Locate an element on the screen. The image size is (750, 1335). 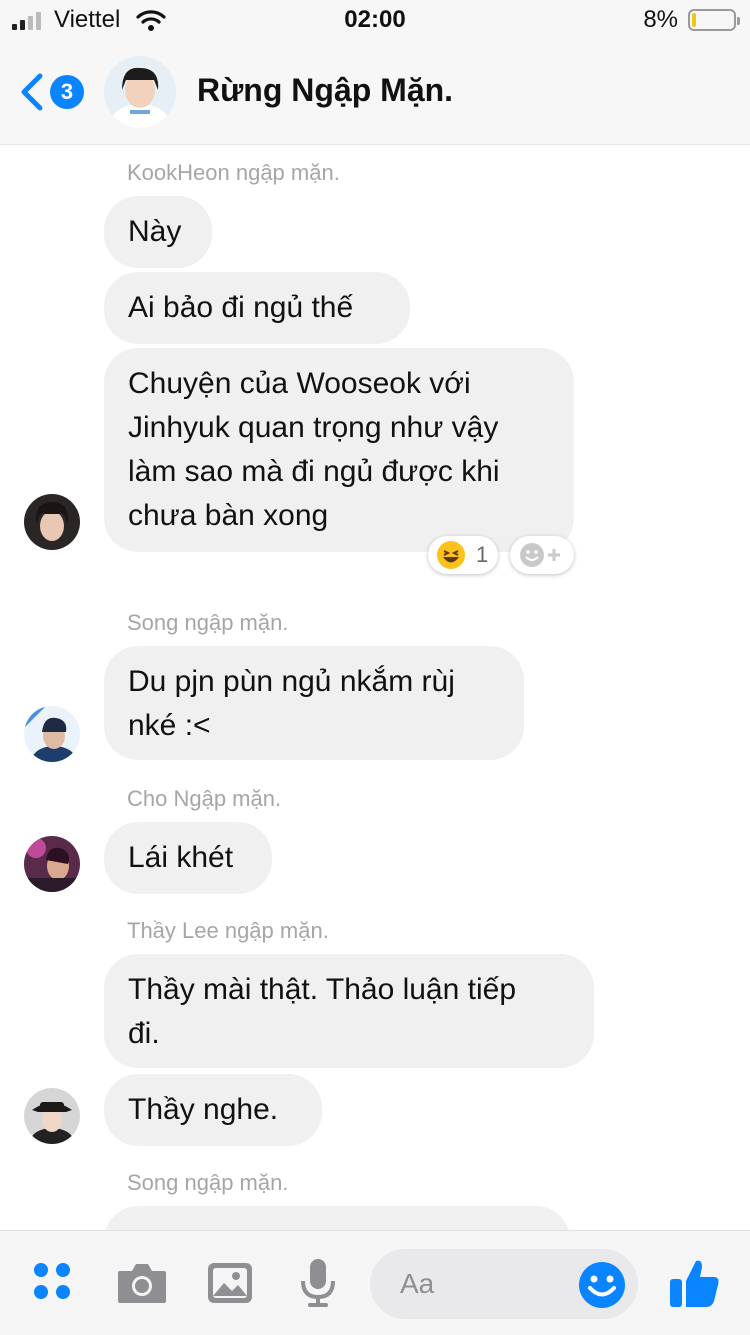
group-avatar is located at coordinates (140, 92).